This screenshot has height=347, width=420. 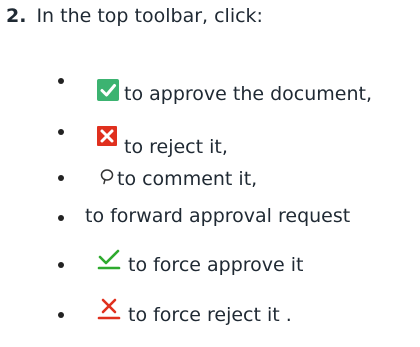 What do you see at coordinates (109, 261) in the screenshot?
I see `force-approve-check-icon` at bounding box center [109, 261].